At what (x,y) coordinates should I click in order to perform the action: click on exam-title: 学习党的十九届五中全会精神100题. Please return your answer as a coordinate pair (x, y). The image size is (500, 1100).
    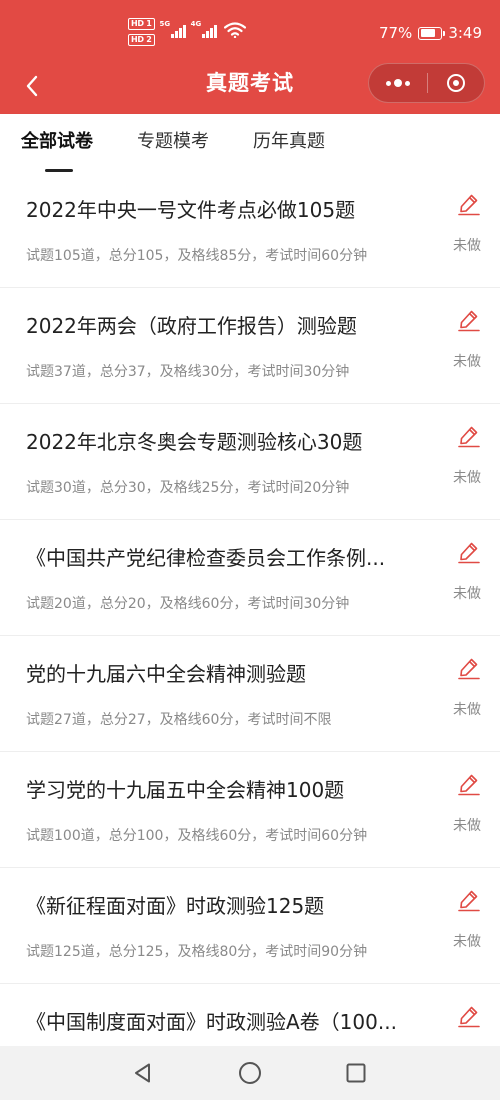
    Looking at the image, I should click on (185, 790).